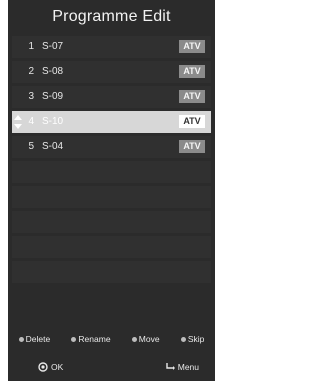 The image size is (320, 381). Describe the element at coordinates (111, 369) in the screenshot. I see `footer-bottom: OK Menu` at that location.